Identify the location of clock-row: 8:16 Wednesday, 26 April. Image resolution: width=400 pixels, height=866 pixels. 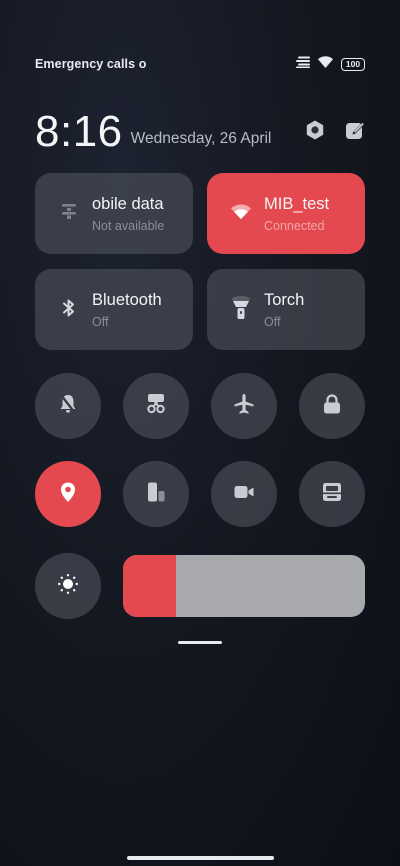
(200, 129).